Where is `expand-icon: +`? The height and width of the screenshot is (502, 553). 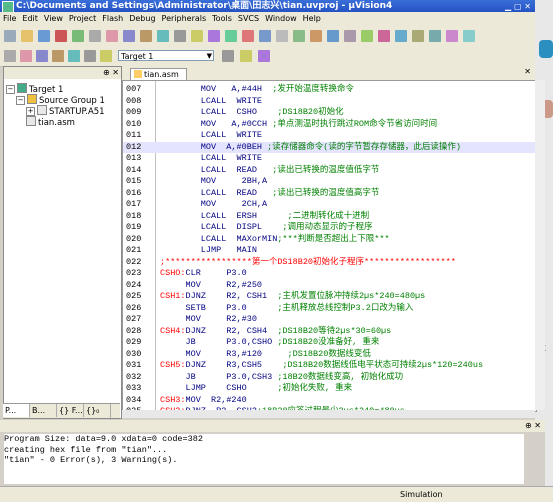
expand-icon: + is located at coordinates (30, 111).